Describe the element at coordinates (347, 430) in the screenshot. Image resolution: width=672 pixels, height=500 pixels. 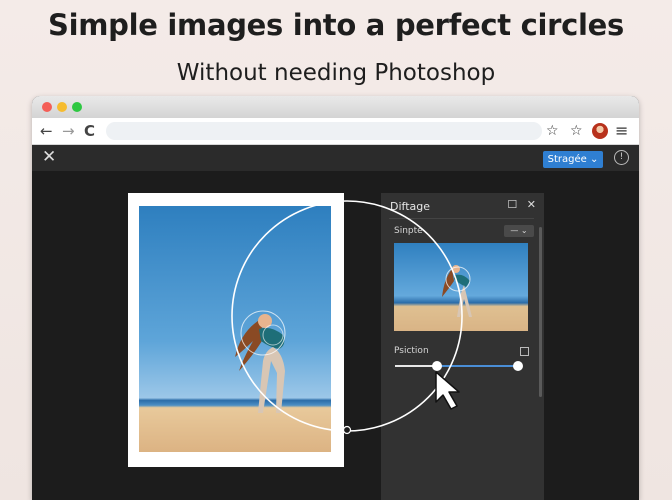
I see `crop-handle` at that location.